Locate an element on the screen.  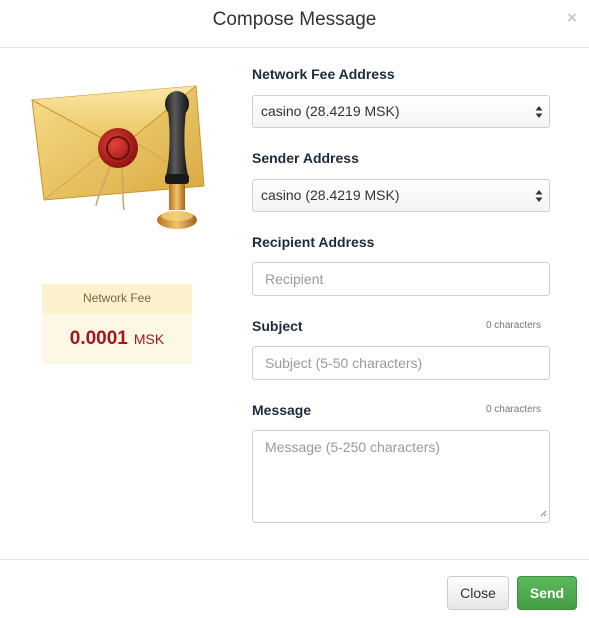
recipient-address-label: Recipient Address is located at coordinates (313, 242).